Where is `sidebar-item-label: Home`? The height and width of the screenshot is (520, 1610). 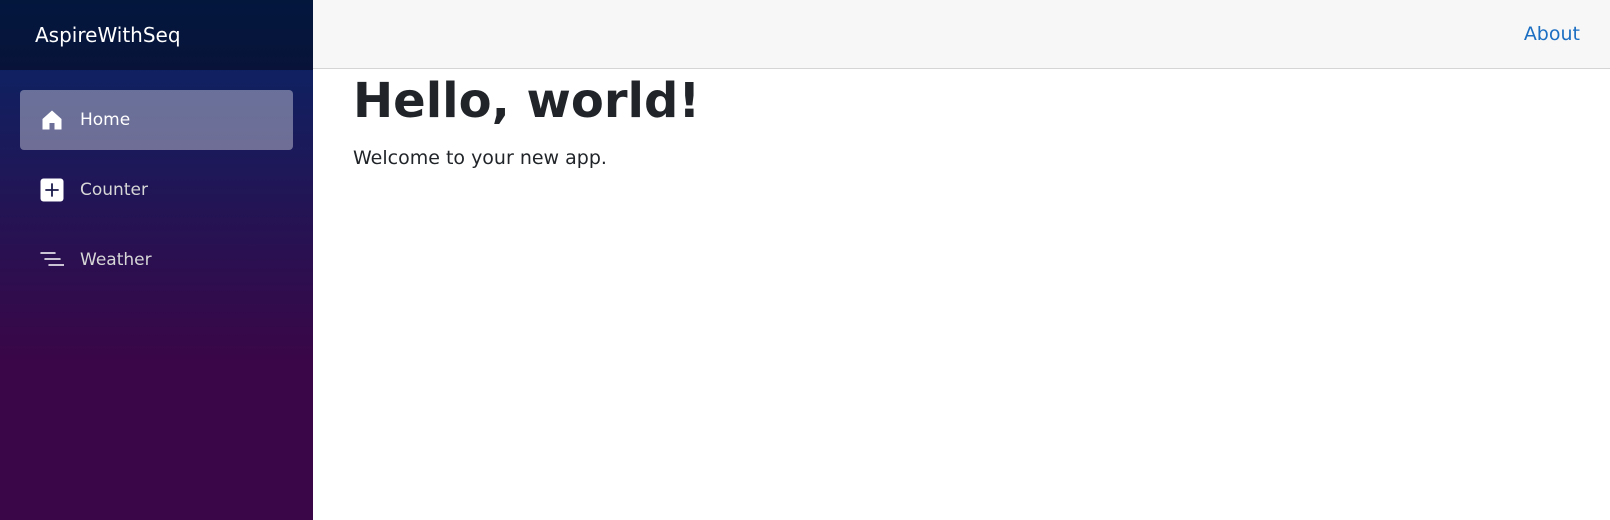
sidebar-item-label: Home is located at coordinates (105, 120).